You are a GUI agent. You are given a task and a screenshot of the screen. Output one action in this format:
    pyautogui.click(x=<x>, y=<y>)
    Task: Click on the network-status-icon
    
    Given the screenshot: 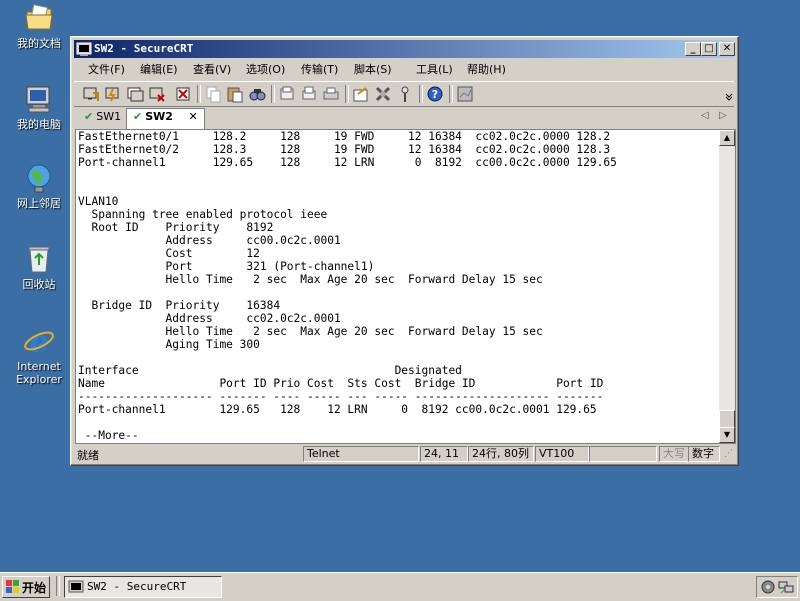 What is the action you would take?
    pyautogui.click(x=786, y=588)
    